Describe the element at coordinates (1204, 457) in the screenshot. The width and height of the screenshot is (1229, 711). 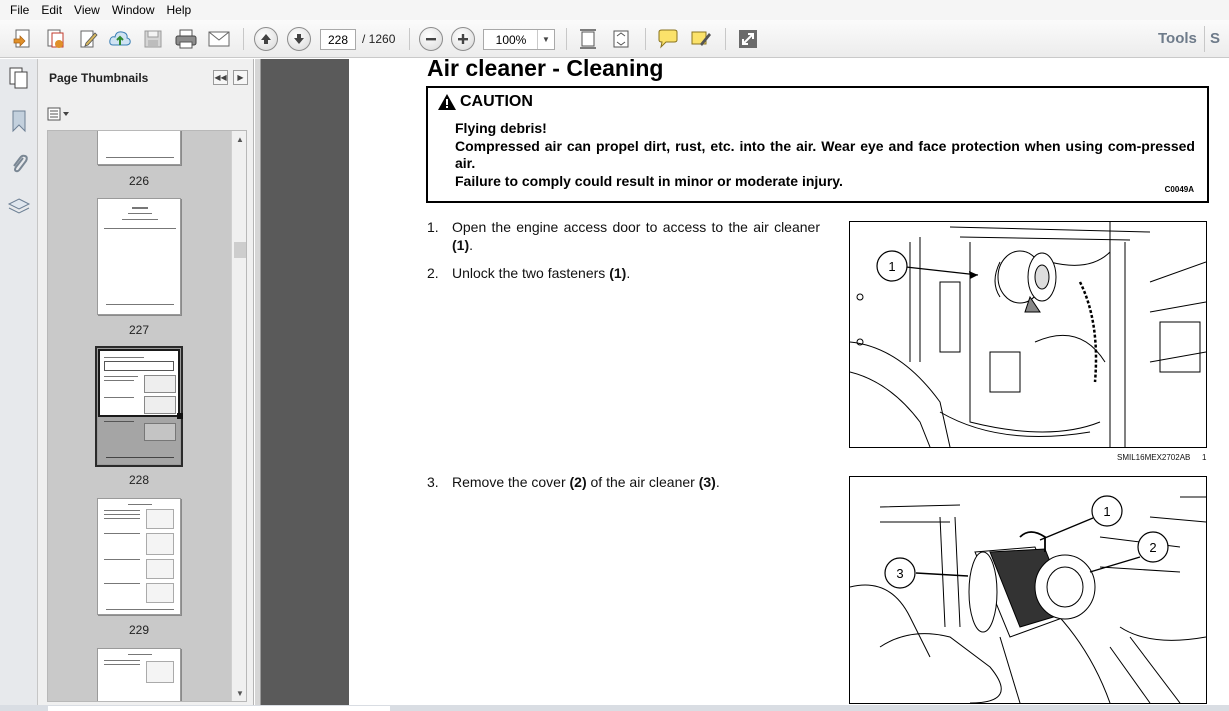
I see `figure-number: 1` at that location.